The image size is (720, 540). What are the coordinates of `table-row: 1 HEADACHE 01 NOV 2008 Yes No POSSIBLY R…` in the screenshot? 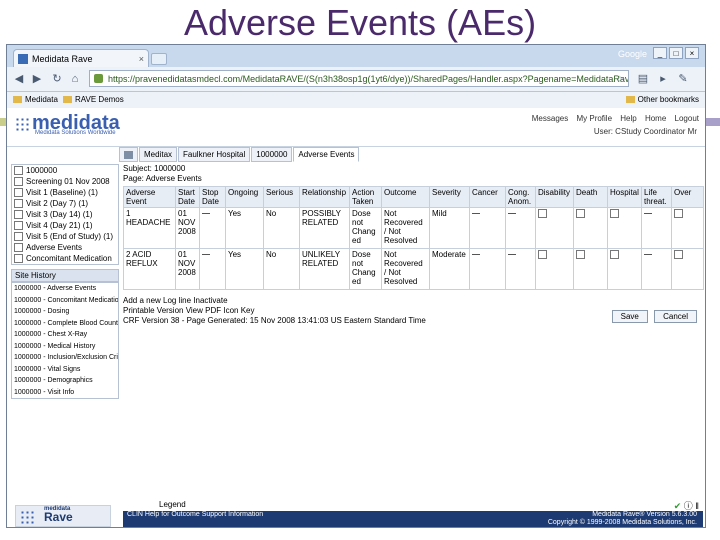 It's located at (413, 228).